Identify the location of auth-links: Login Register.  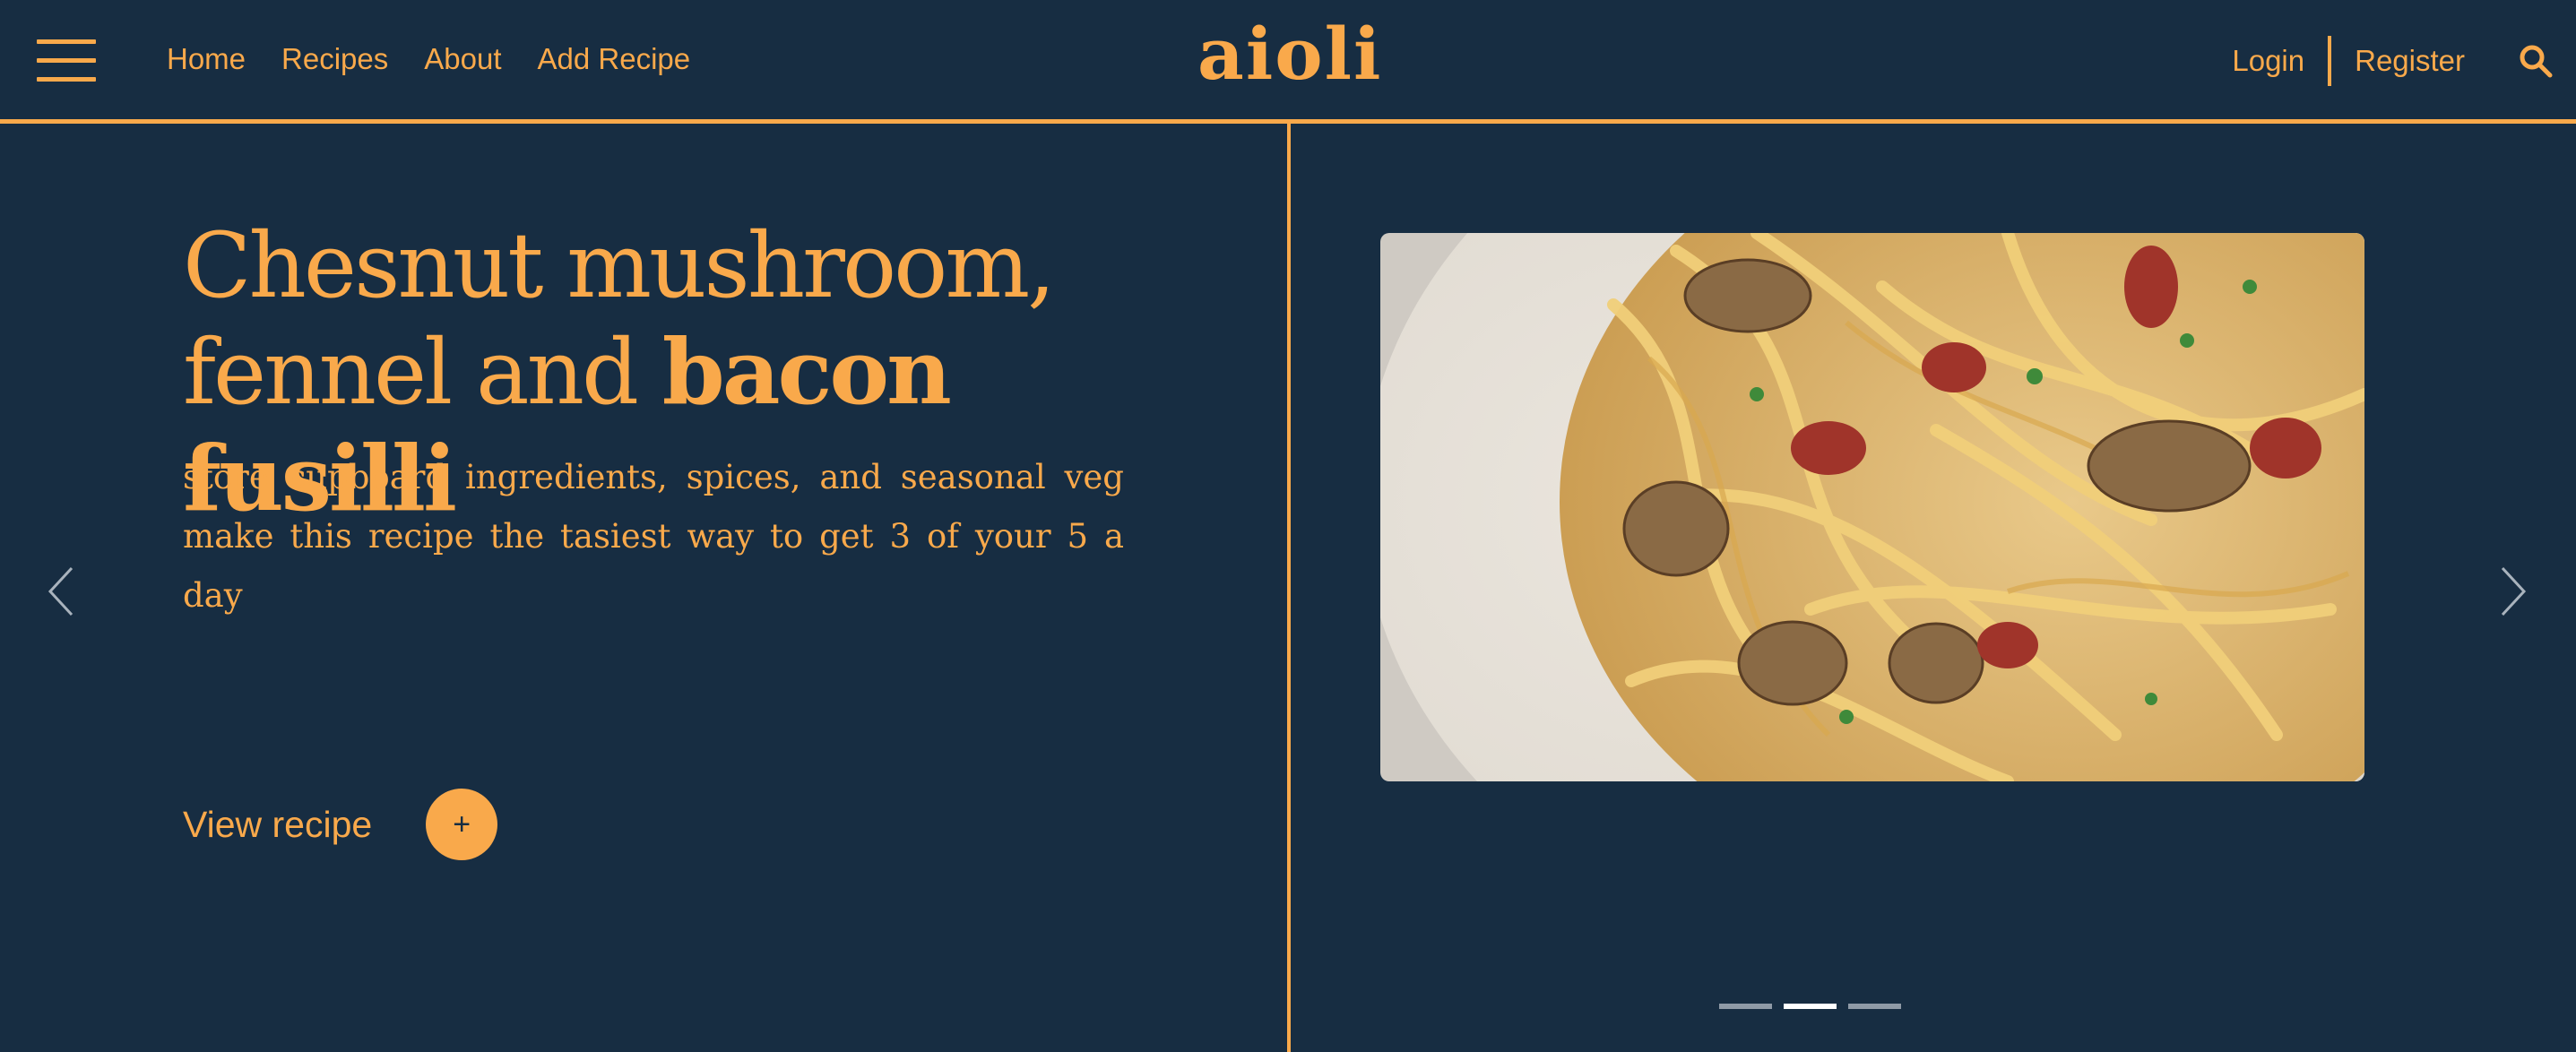
(2348, 61).